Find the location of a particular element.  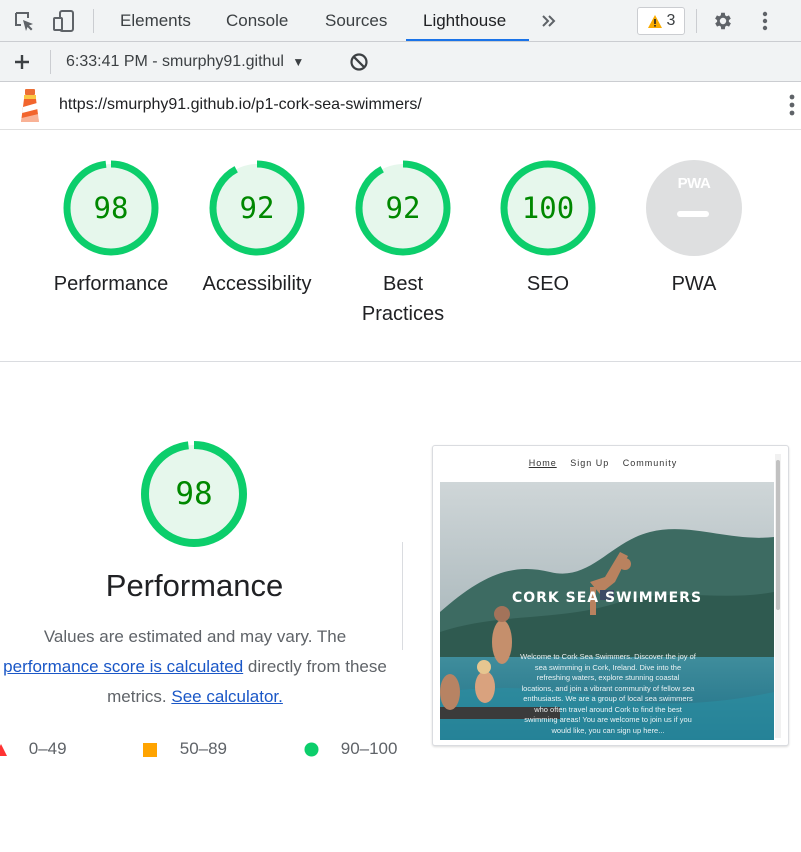

preview-scrollbar-thumb is located at coordinates (778, 535).